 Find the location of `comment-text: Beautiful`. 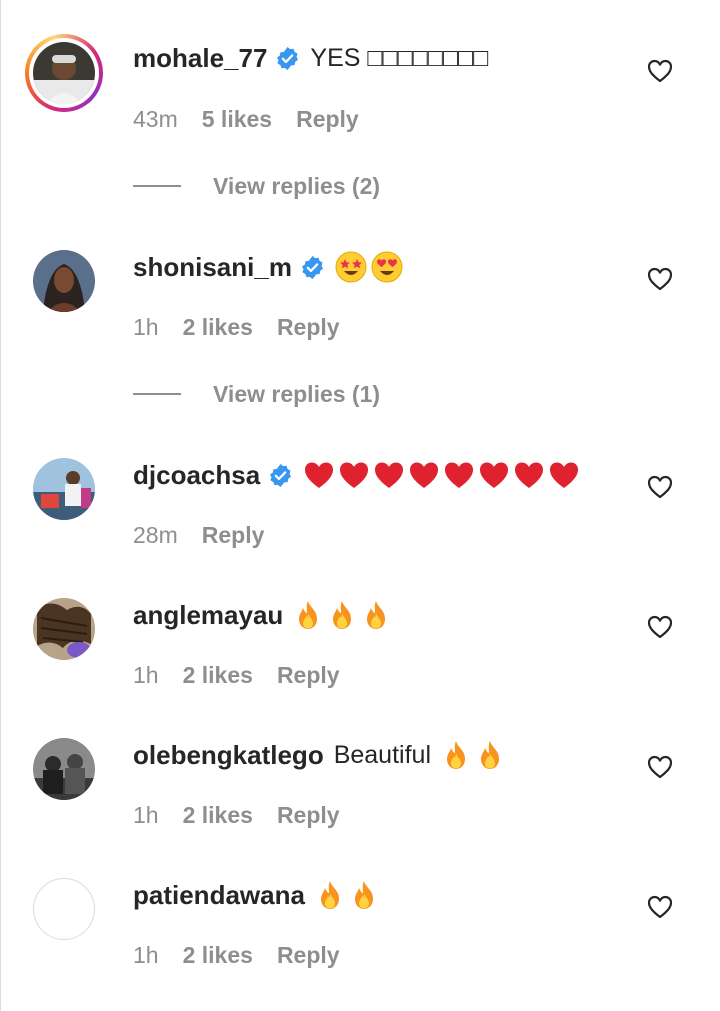

comment-text: Beautiful is located at coordinates (382, 754).